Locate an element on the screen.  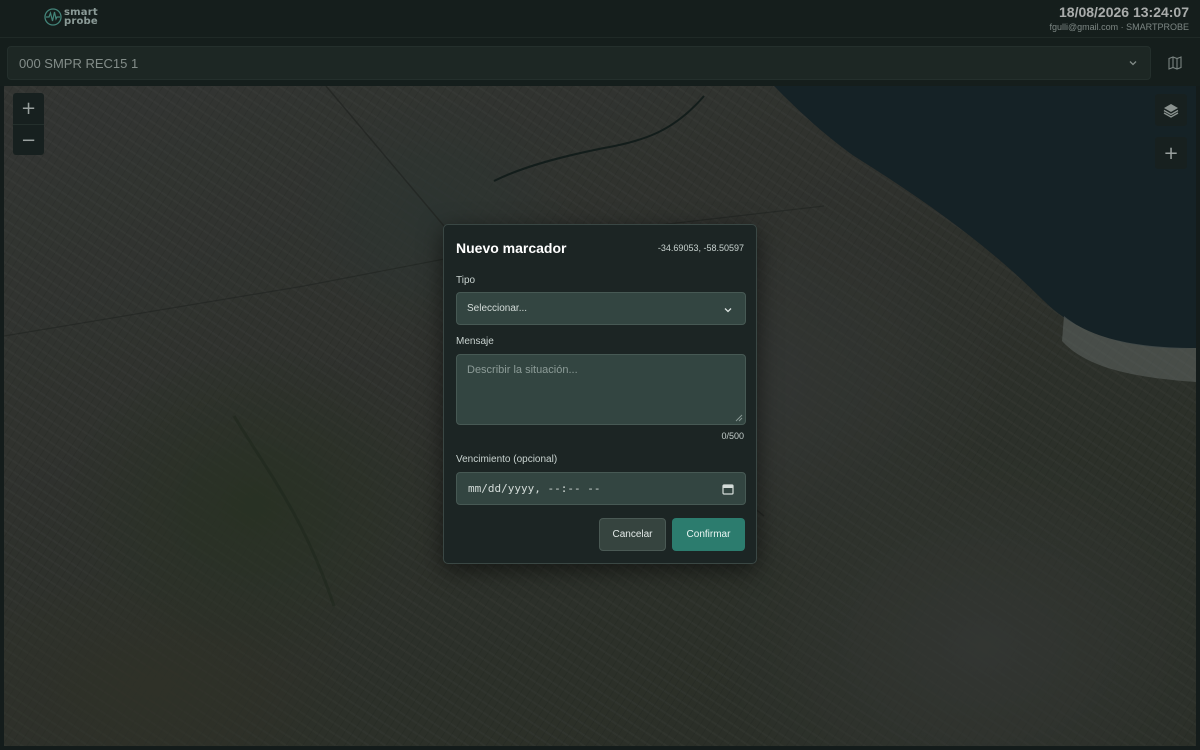
resize-handle-icon is located at coordinates (739, 418).